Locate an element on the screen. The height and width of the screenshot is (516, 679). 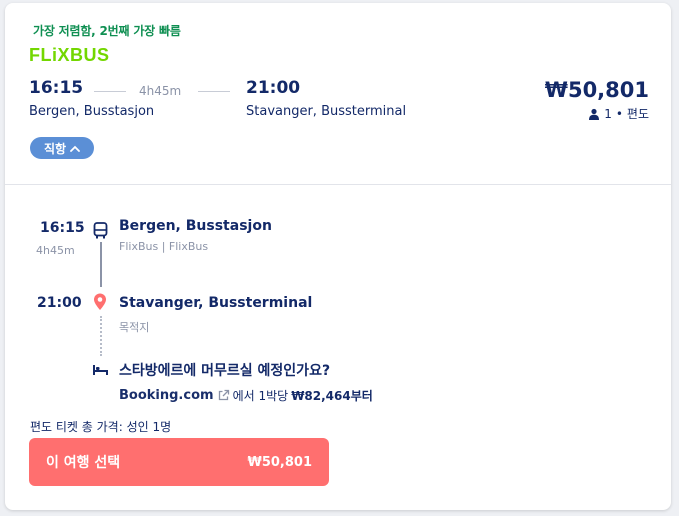
timeline-dotted-line is located at coordinates (101, 336).